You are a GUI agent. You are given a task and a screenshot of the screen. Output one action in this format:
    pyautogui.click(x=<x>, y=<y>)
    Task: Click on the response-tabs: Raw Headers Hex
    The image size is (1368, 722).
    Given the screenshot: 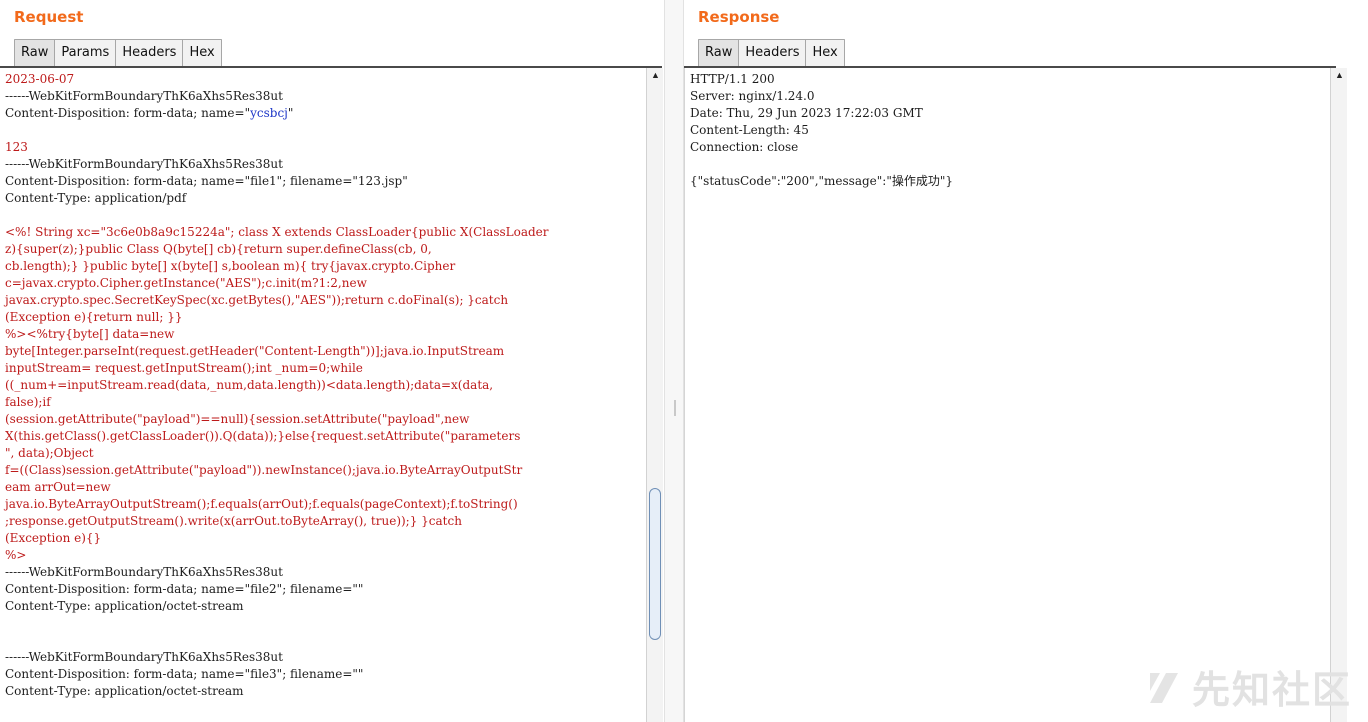 What is the action you would take?
    pyautogui.click(x=771, y=52)
    